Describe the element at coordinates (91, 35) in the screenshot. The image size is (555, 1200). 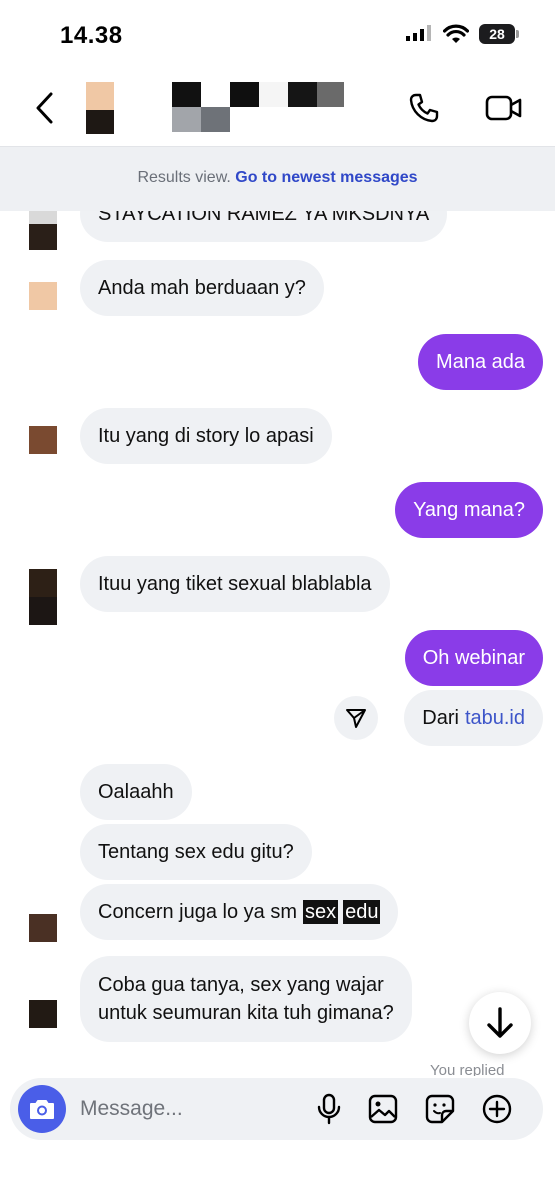
I see `status-time: 14.38` at that location.